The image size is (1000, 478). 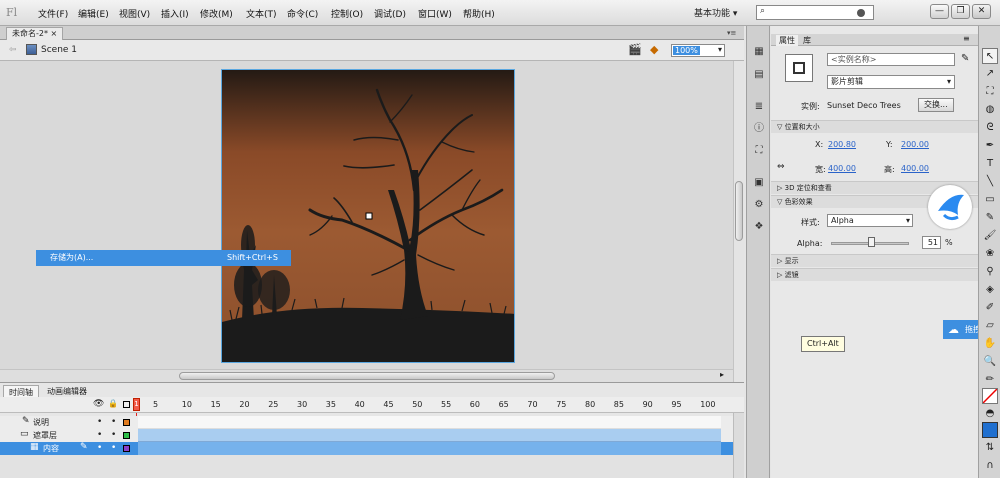 I want to click on subselection-tool-icon: ↗, so click(x=990, y=74).